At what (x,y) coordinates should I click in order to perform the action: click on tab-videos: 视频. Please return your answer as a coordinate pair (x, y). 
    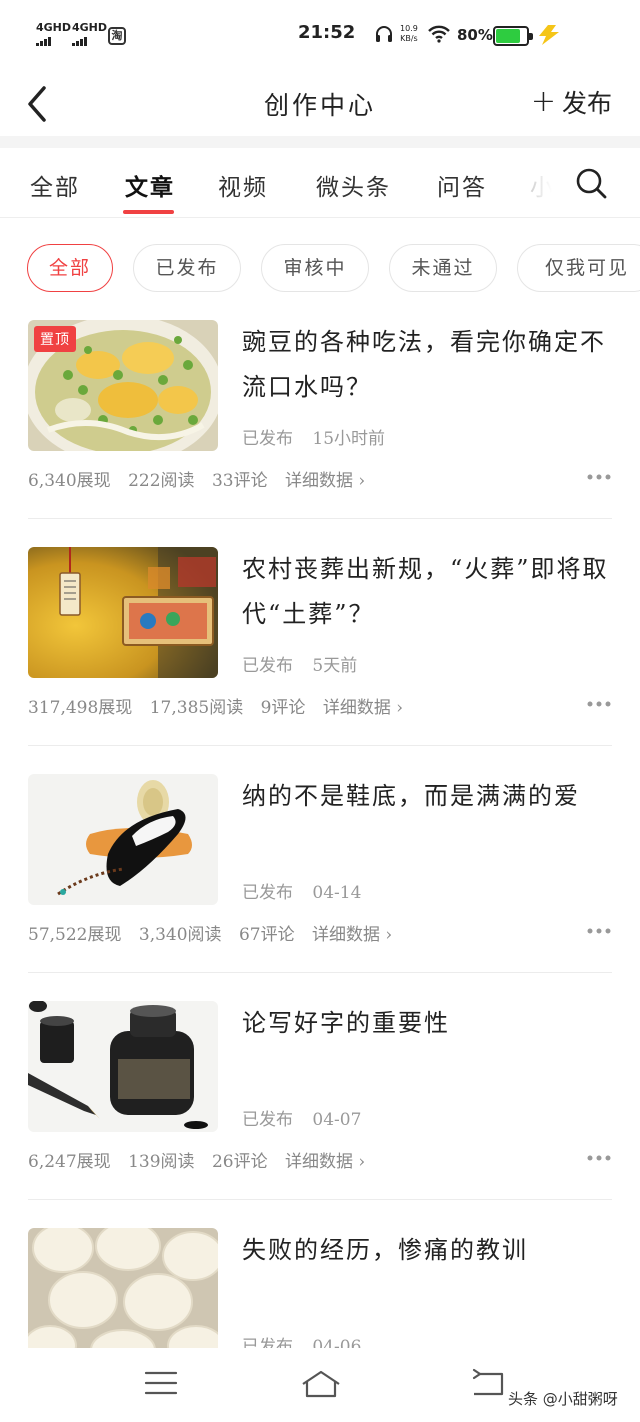
    Looking at the image, I should click on (243, 185).